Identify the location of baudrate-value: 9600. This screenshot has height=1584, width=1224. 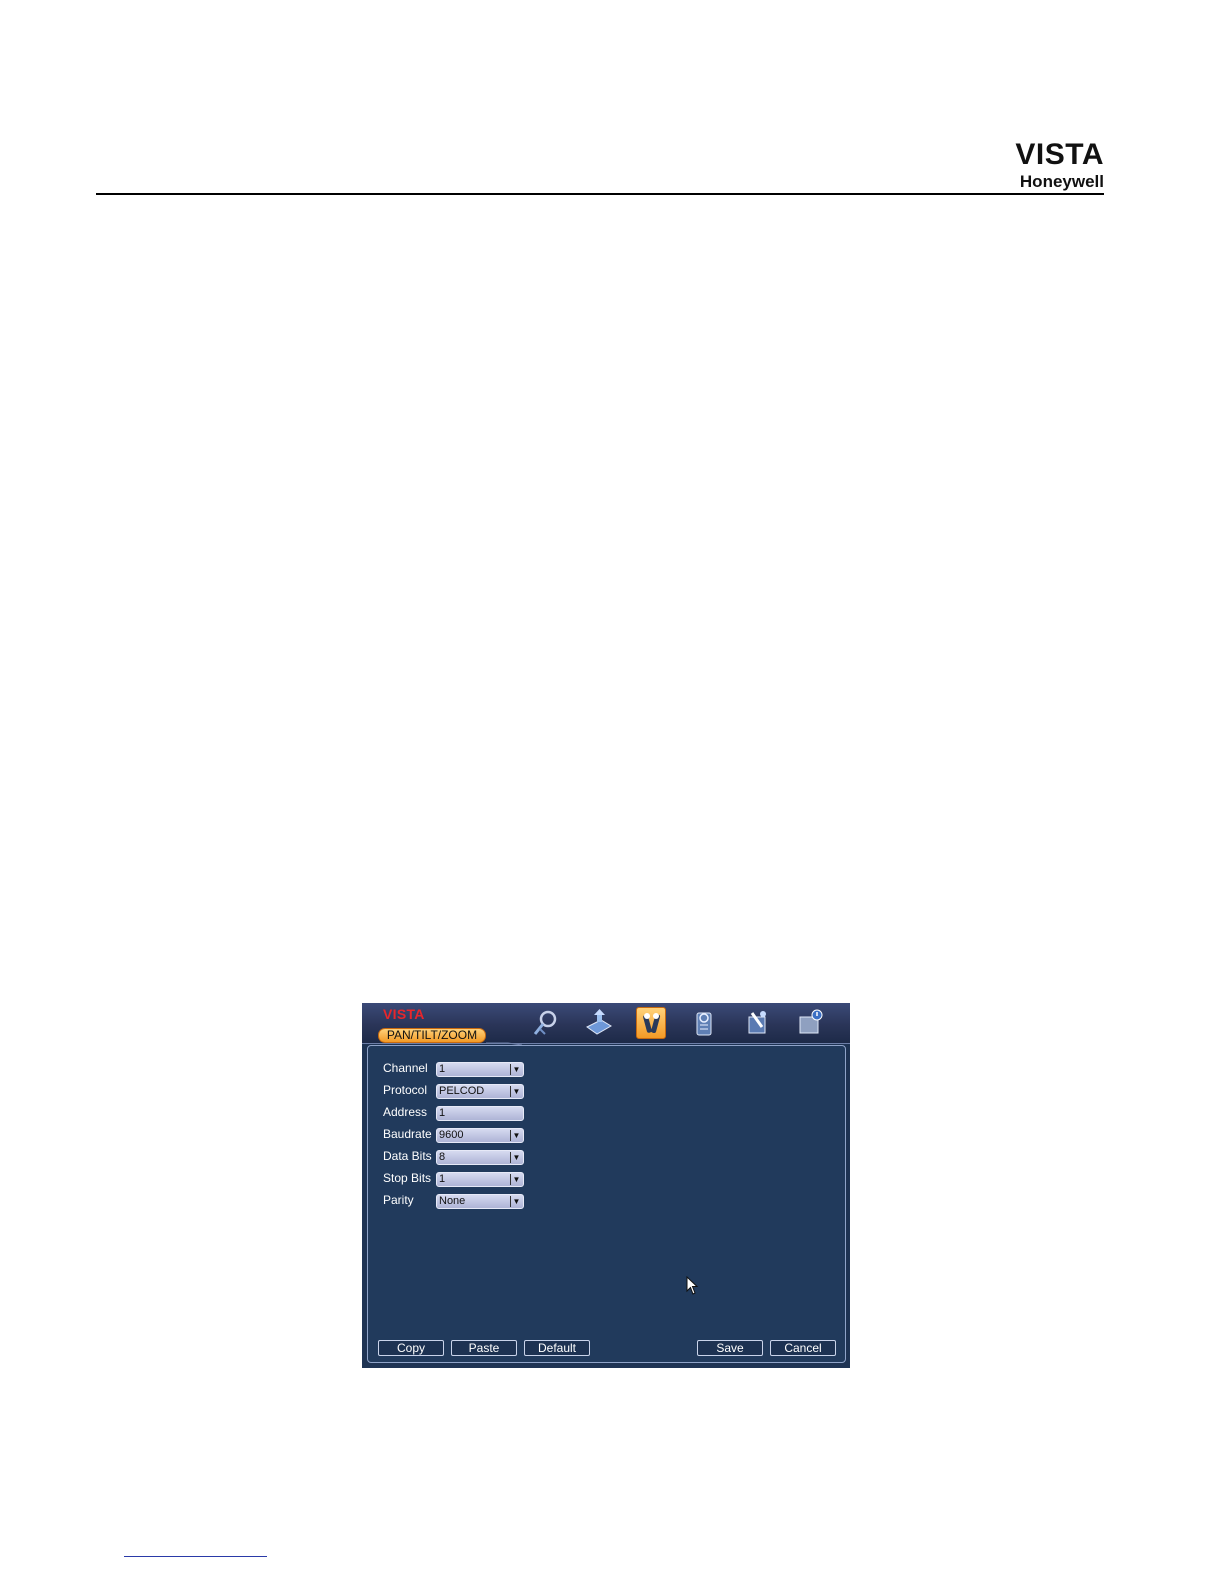
(451, 1135).